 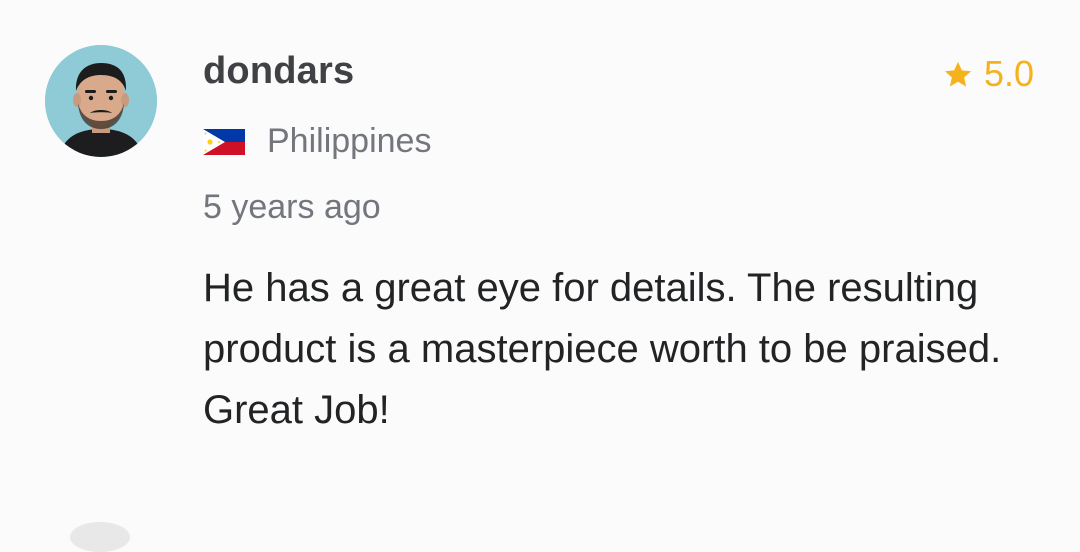 I want to click on review-time: 5 years ago, so click(x=292, y=207).